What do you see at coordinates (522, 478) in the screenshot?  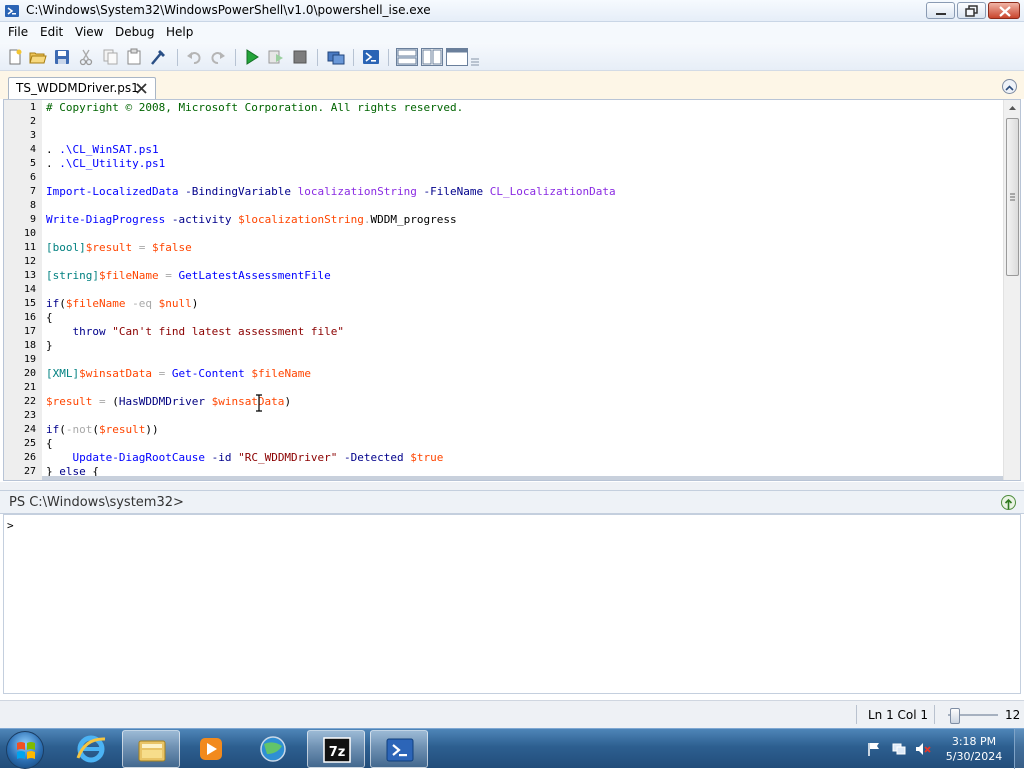 I see `script-horizontal-scrollbar` at bounding box center [522, 478].